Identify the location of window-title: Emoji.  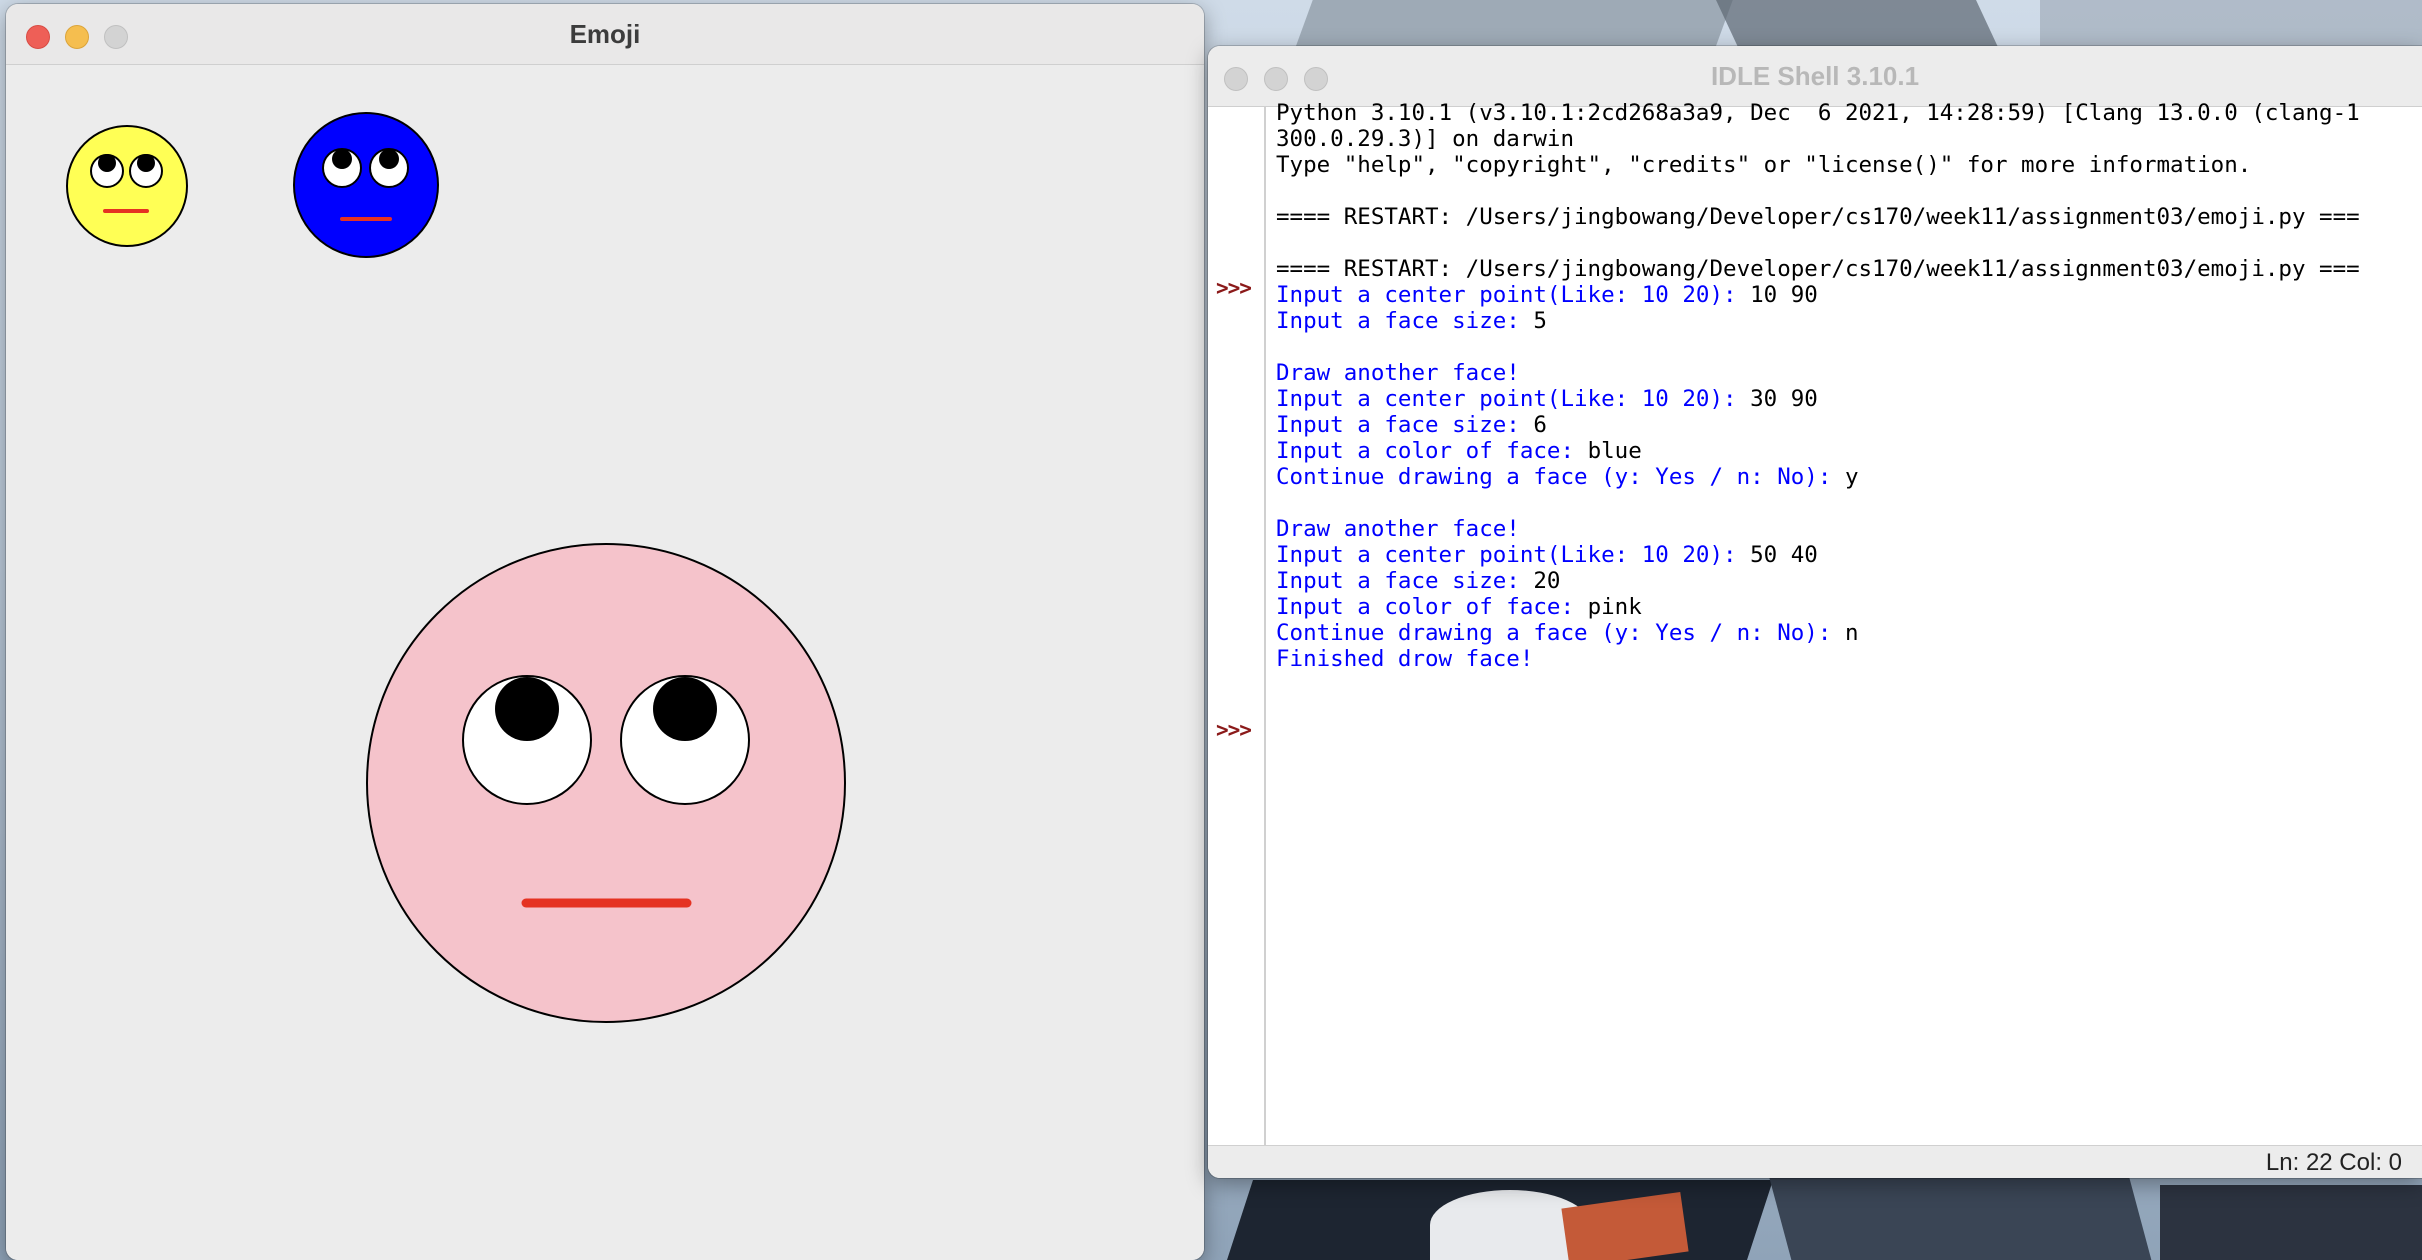
(605, 34).